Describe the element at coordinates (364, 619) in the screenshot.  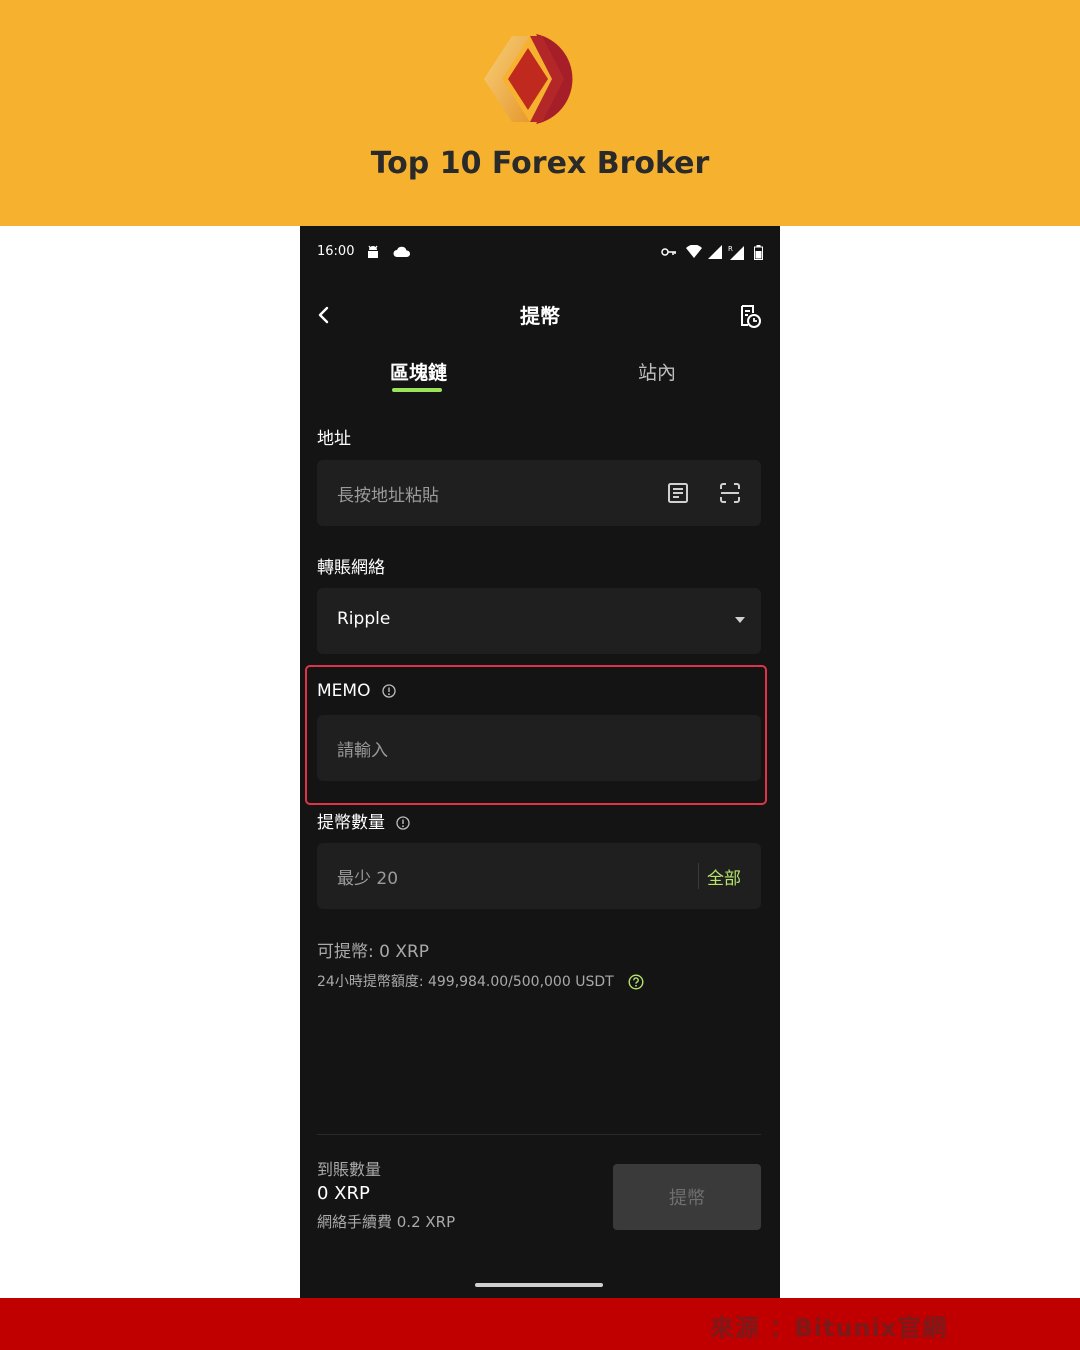
I see `network-value: Ripple` at that location.